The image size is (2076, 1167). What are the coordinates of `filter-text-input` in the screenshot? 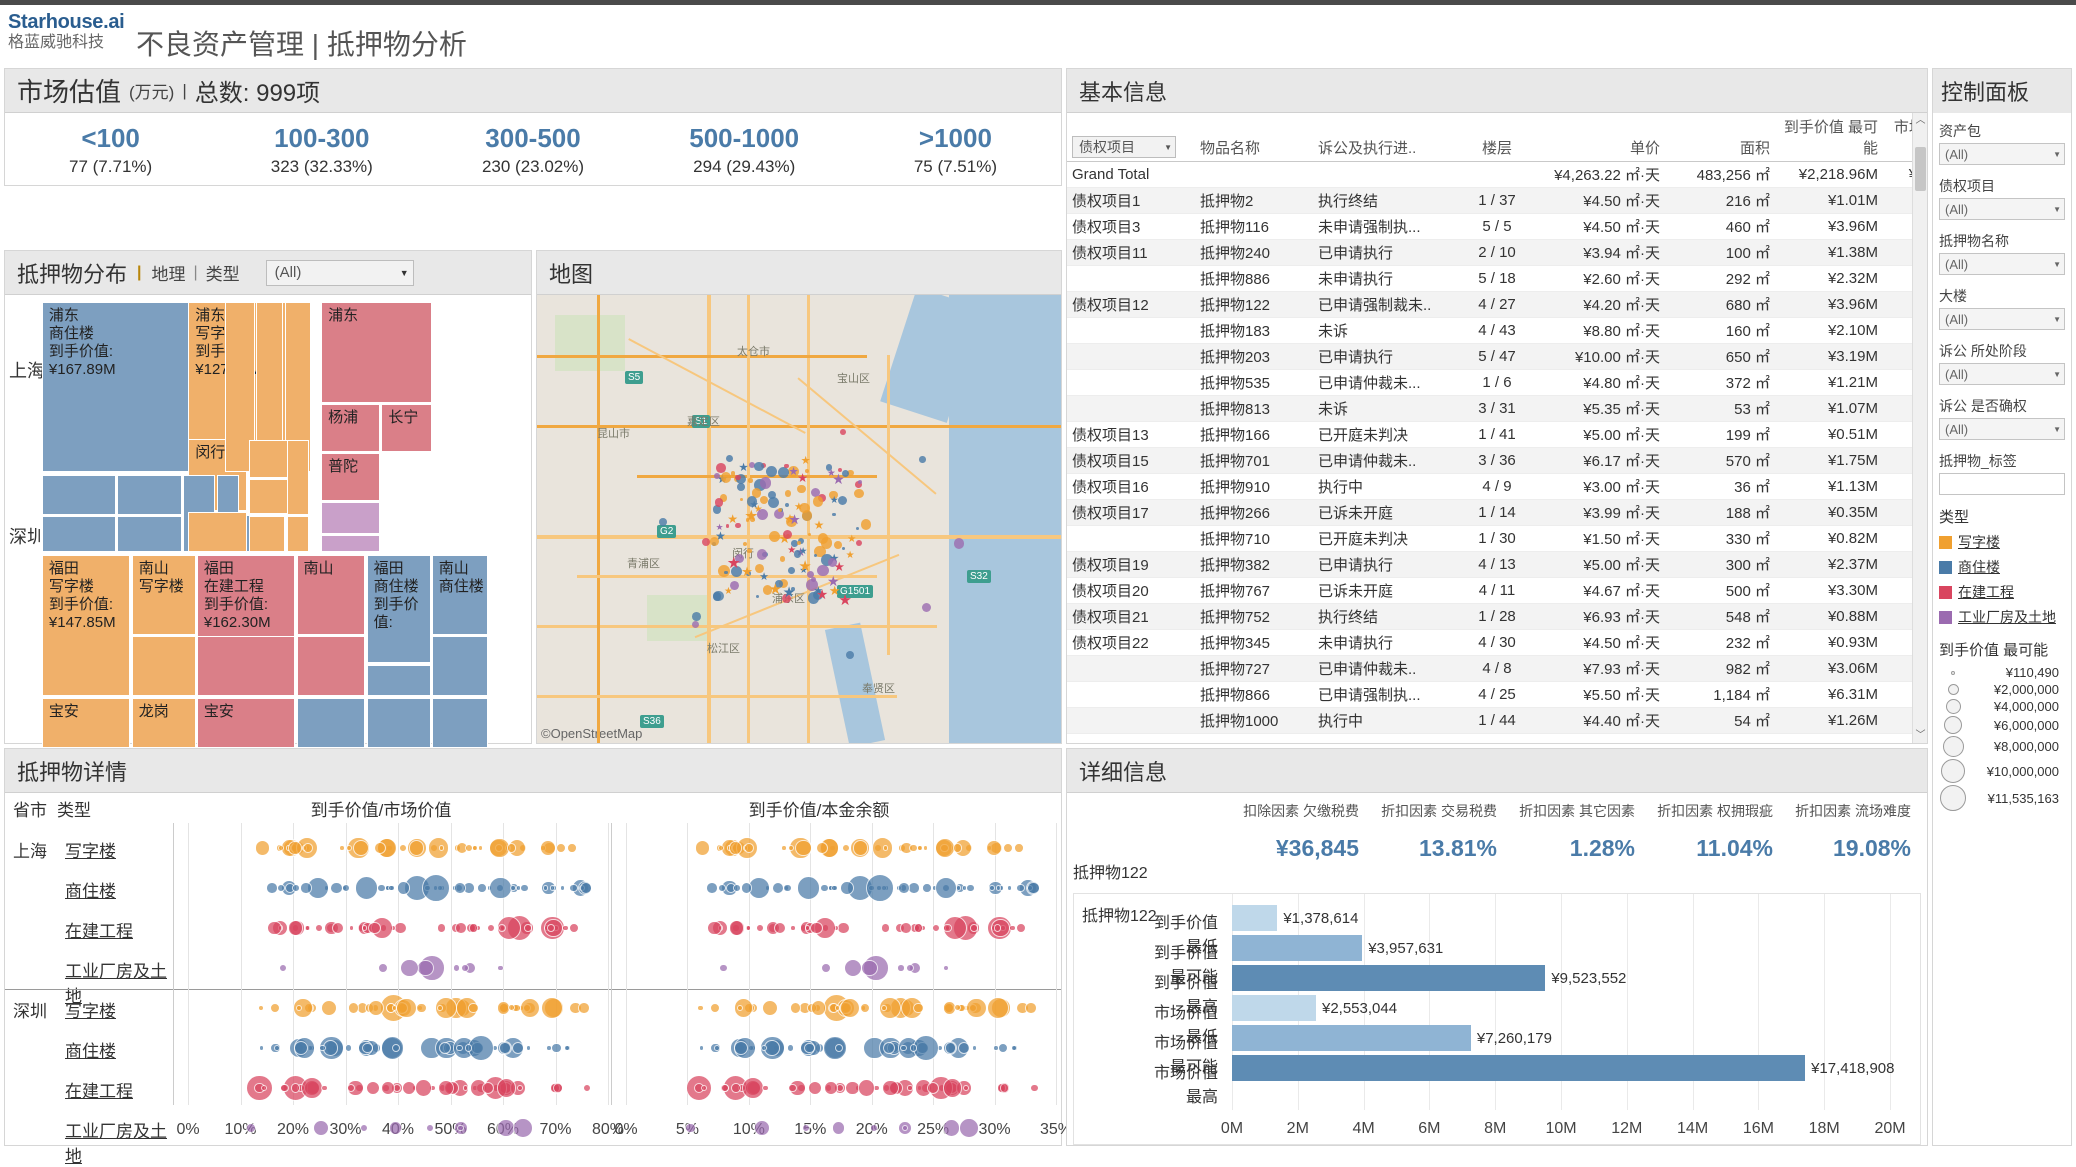 It's located at (2002, 484).